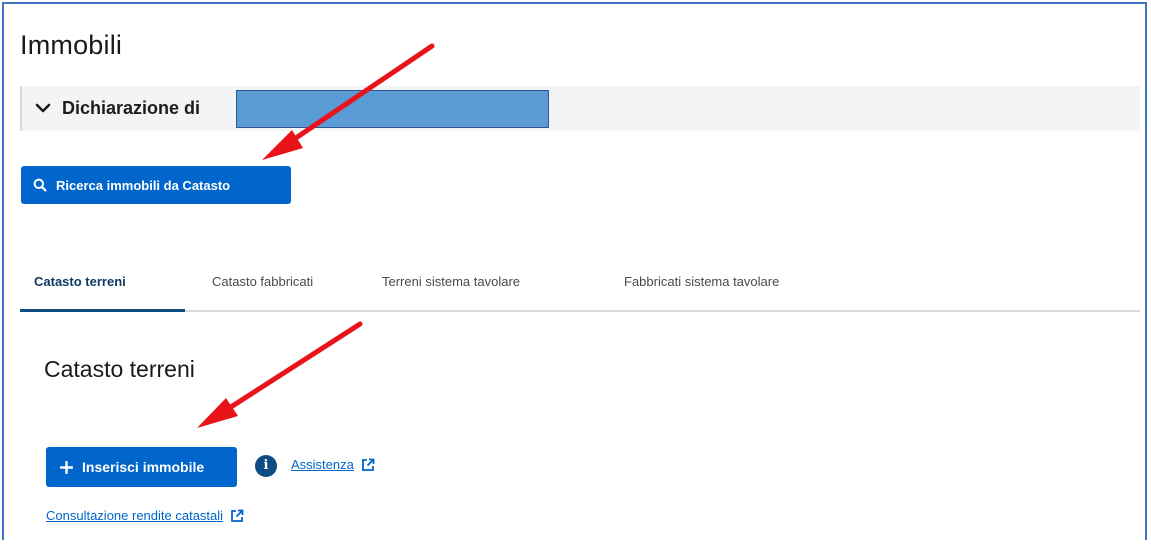  What do you see at coordinates (131, 108) in the screenshot?
I see `accordion-label: Dichiarazione di` at bounding box center [131, 108].